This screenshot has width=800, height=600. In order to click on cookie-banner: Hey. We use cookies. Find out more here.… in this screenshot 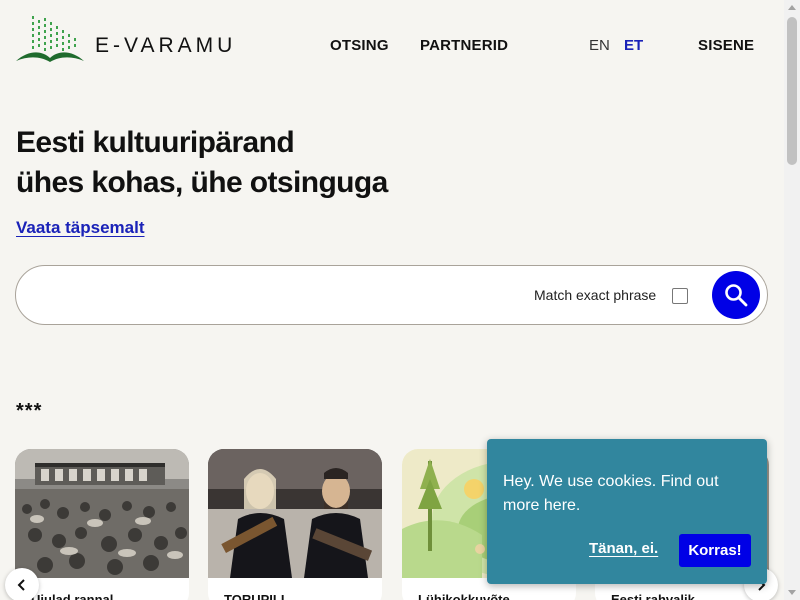, I will do `click(627, 511)`.